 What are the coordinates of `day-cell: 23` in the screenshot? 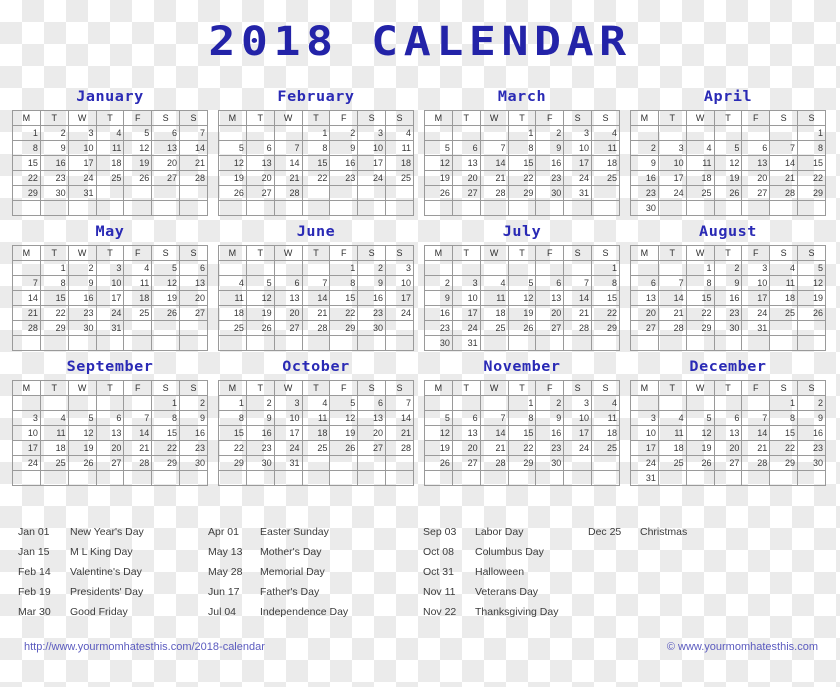 It's located at (54, 178).